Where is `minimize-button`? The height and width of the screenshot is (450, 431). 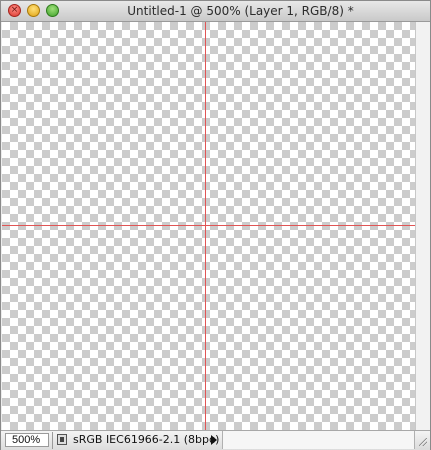
minimize-button is located at coordinates (33, 10).